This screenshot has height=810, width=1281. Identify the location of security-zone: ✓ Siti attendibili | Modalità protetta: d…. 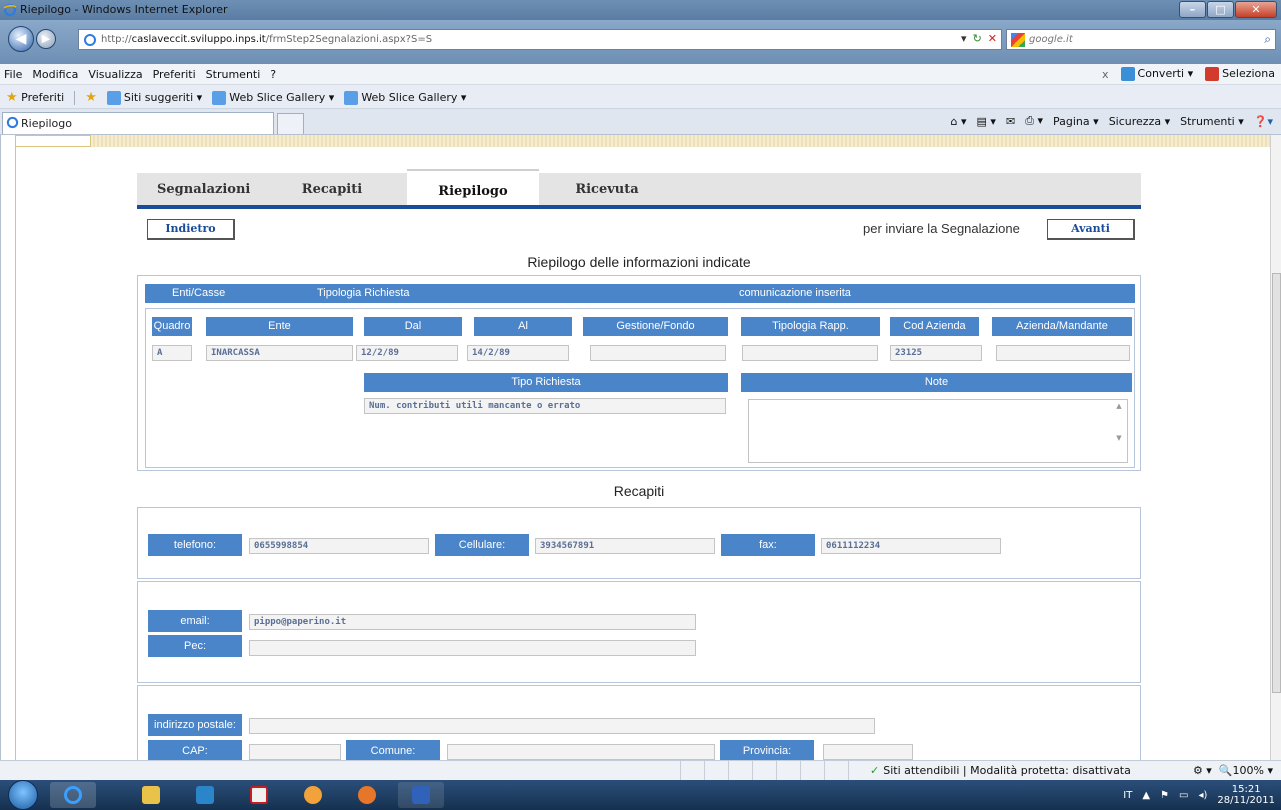
(1000, 770).